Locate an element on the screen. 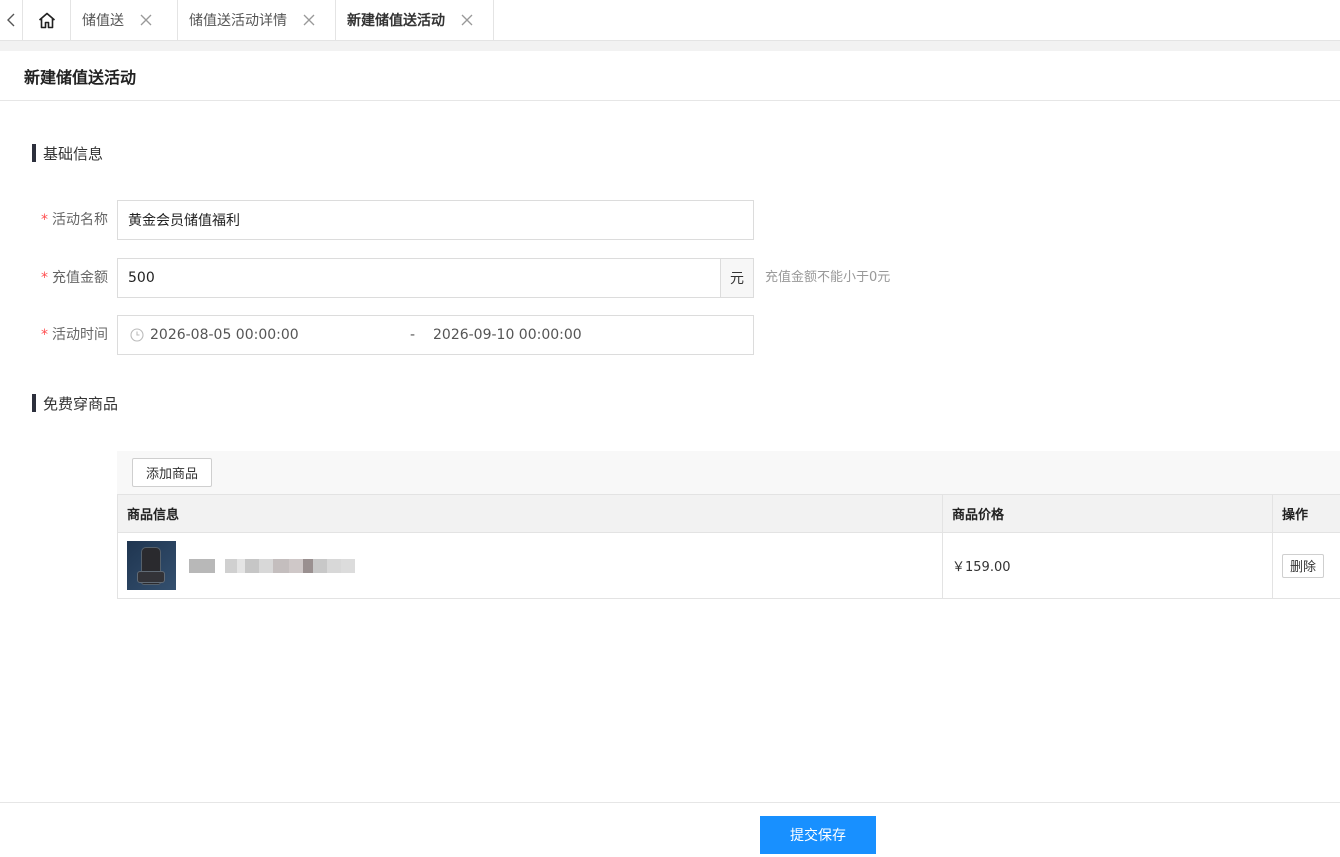 The height and width of the screenshot is (857, 1340). tab-bar: 储值送 储值送活动详情 新建储值送活动 is located at coordinates (670, 20).